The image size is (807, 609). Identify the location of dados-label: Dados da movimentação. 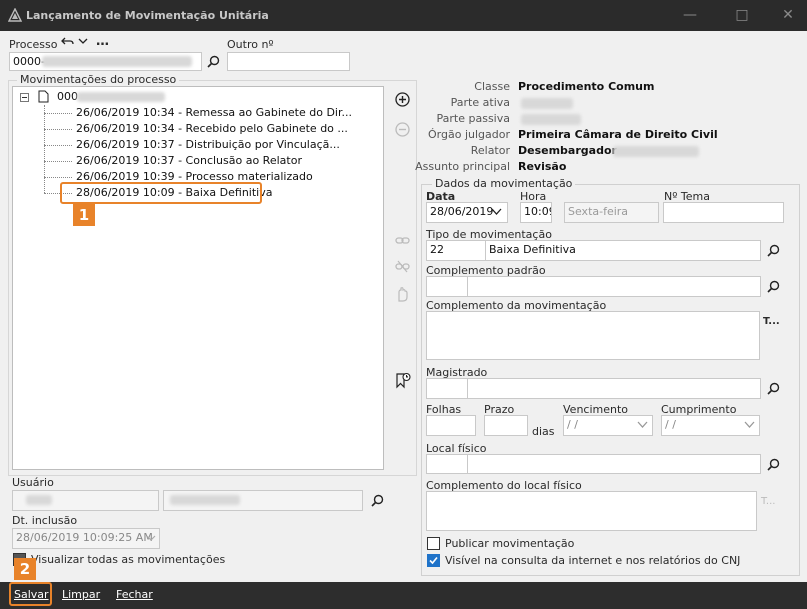
(504, 183).